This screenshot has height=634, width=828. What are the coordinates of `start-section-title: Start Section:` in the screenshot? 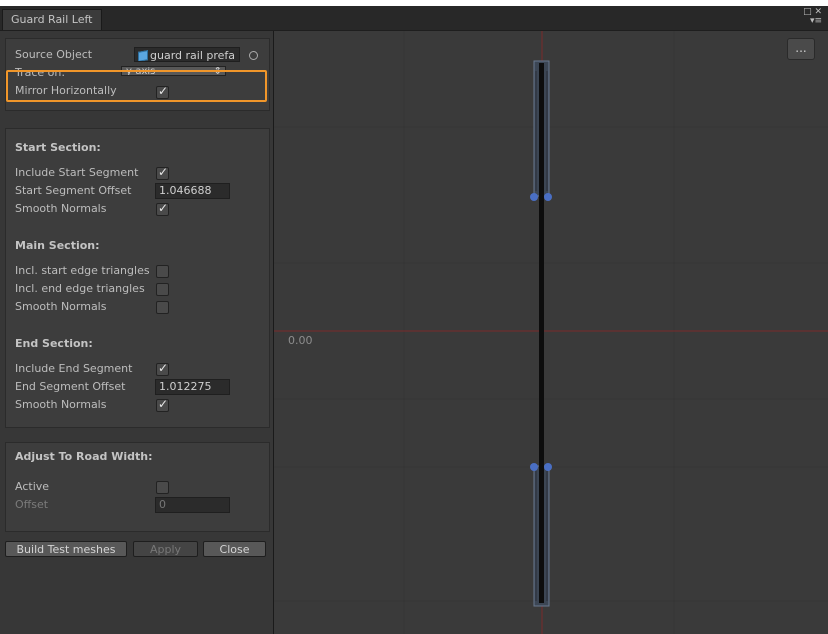 It's located at (58, 147).